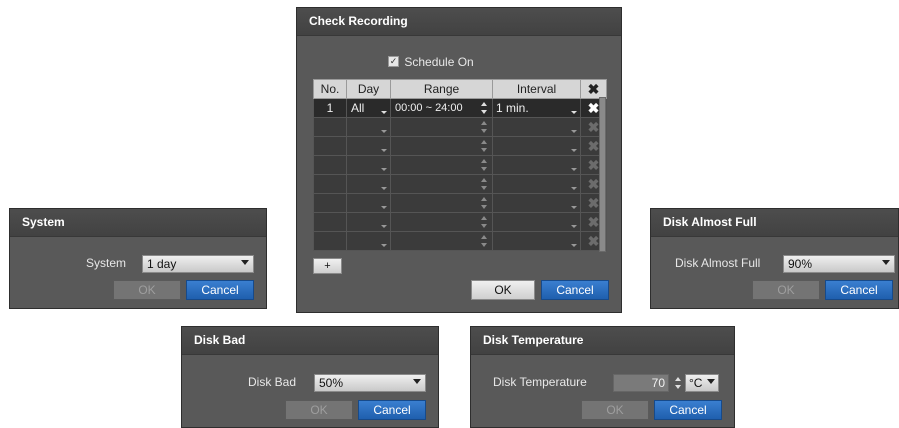 The image size is (899, 428). I want to click on system-dialog: System System 1 day OK Cancel, so click(138, 258).